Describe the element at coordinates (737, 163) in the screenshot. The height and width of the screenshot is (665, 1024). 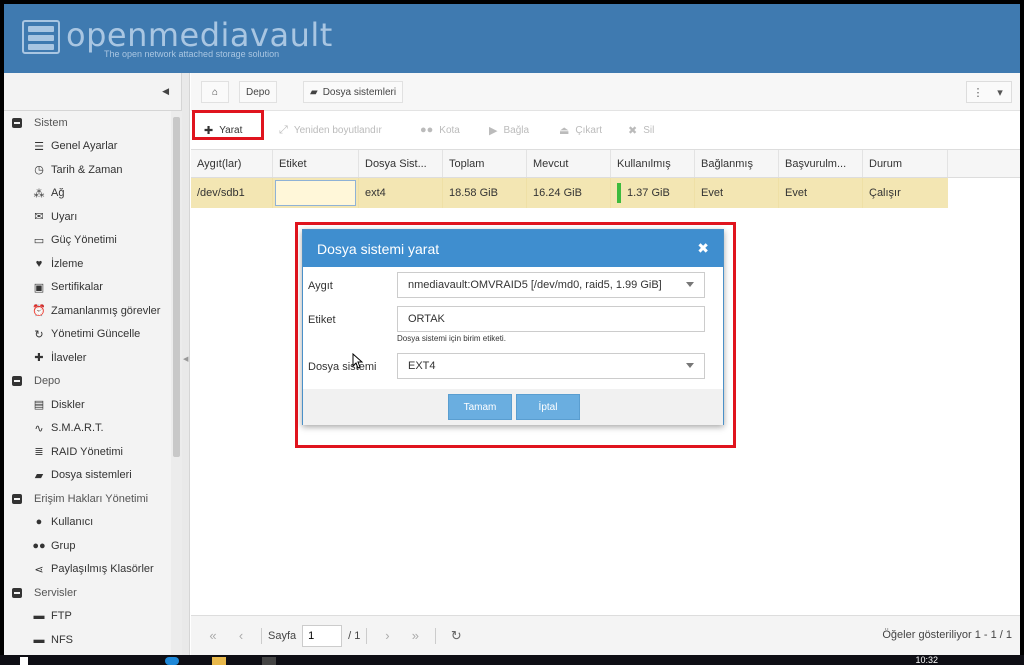
I see `column-header-mounted: Bağlanmış` at that location.